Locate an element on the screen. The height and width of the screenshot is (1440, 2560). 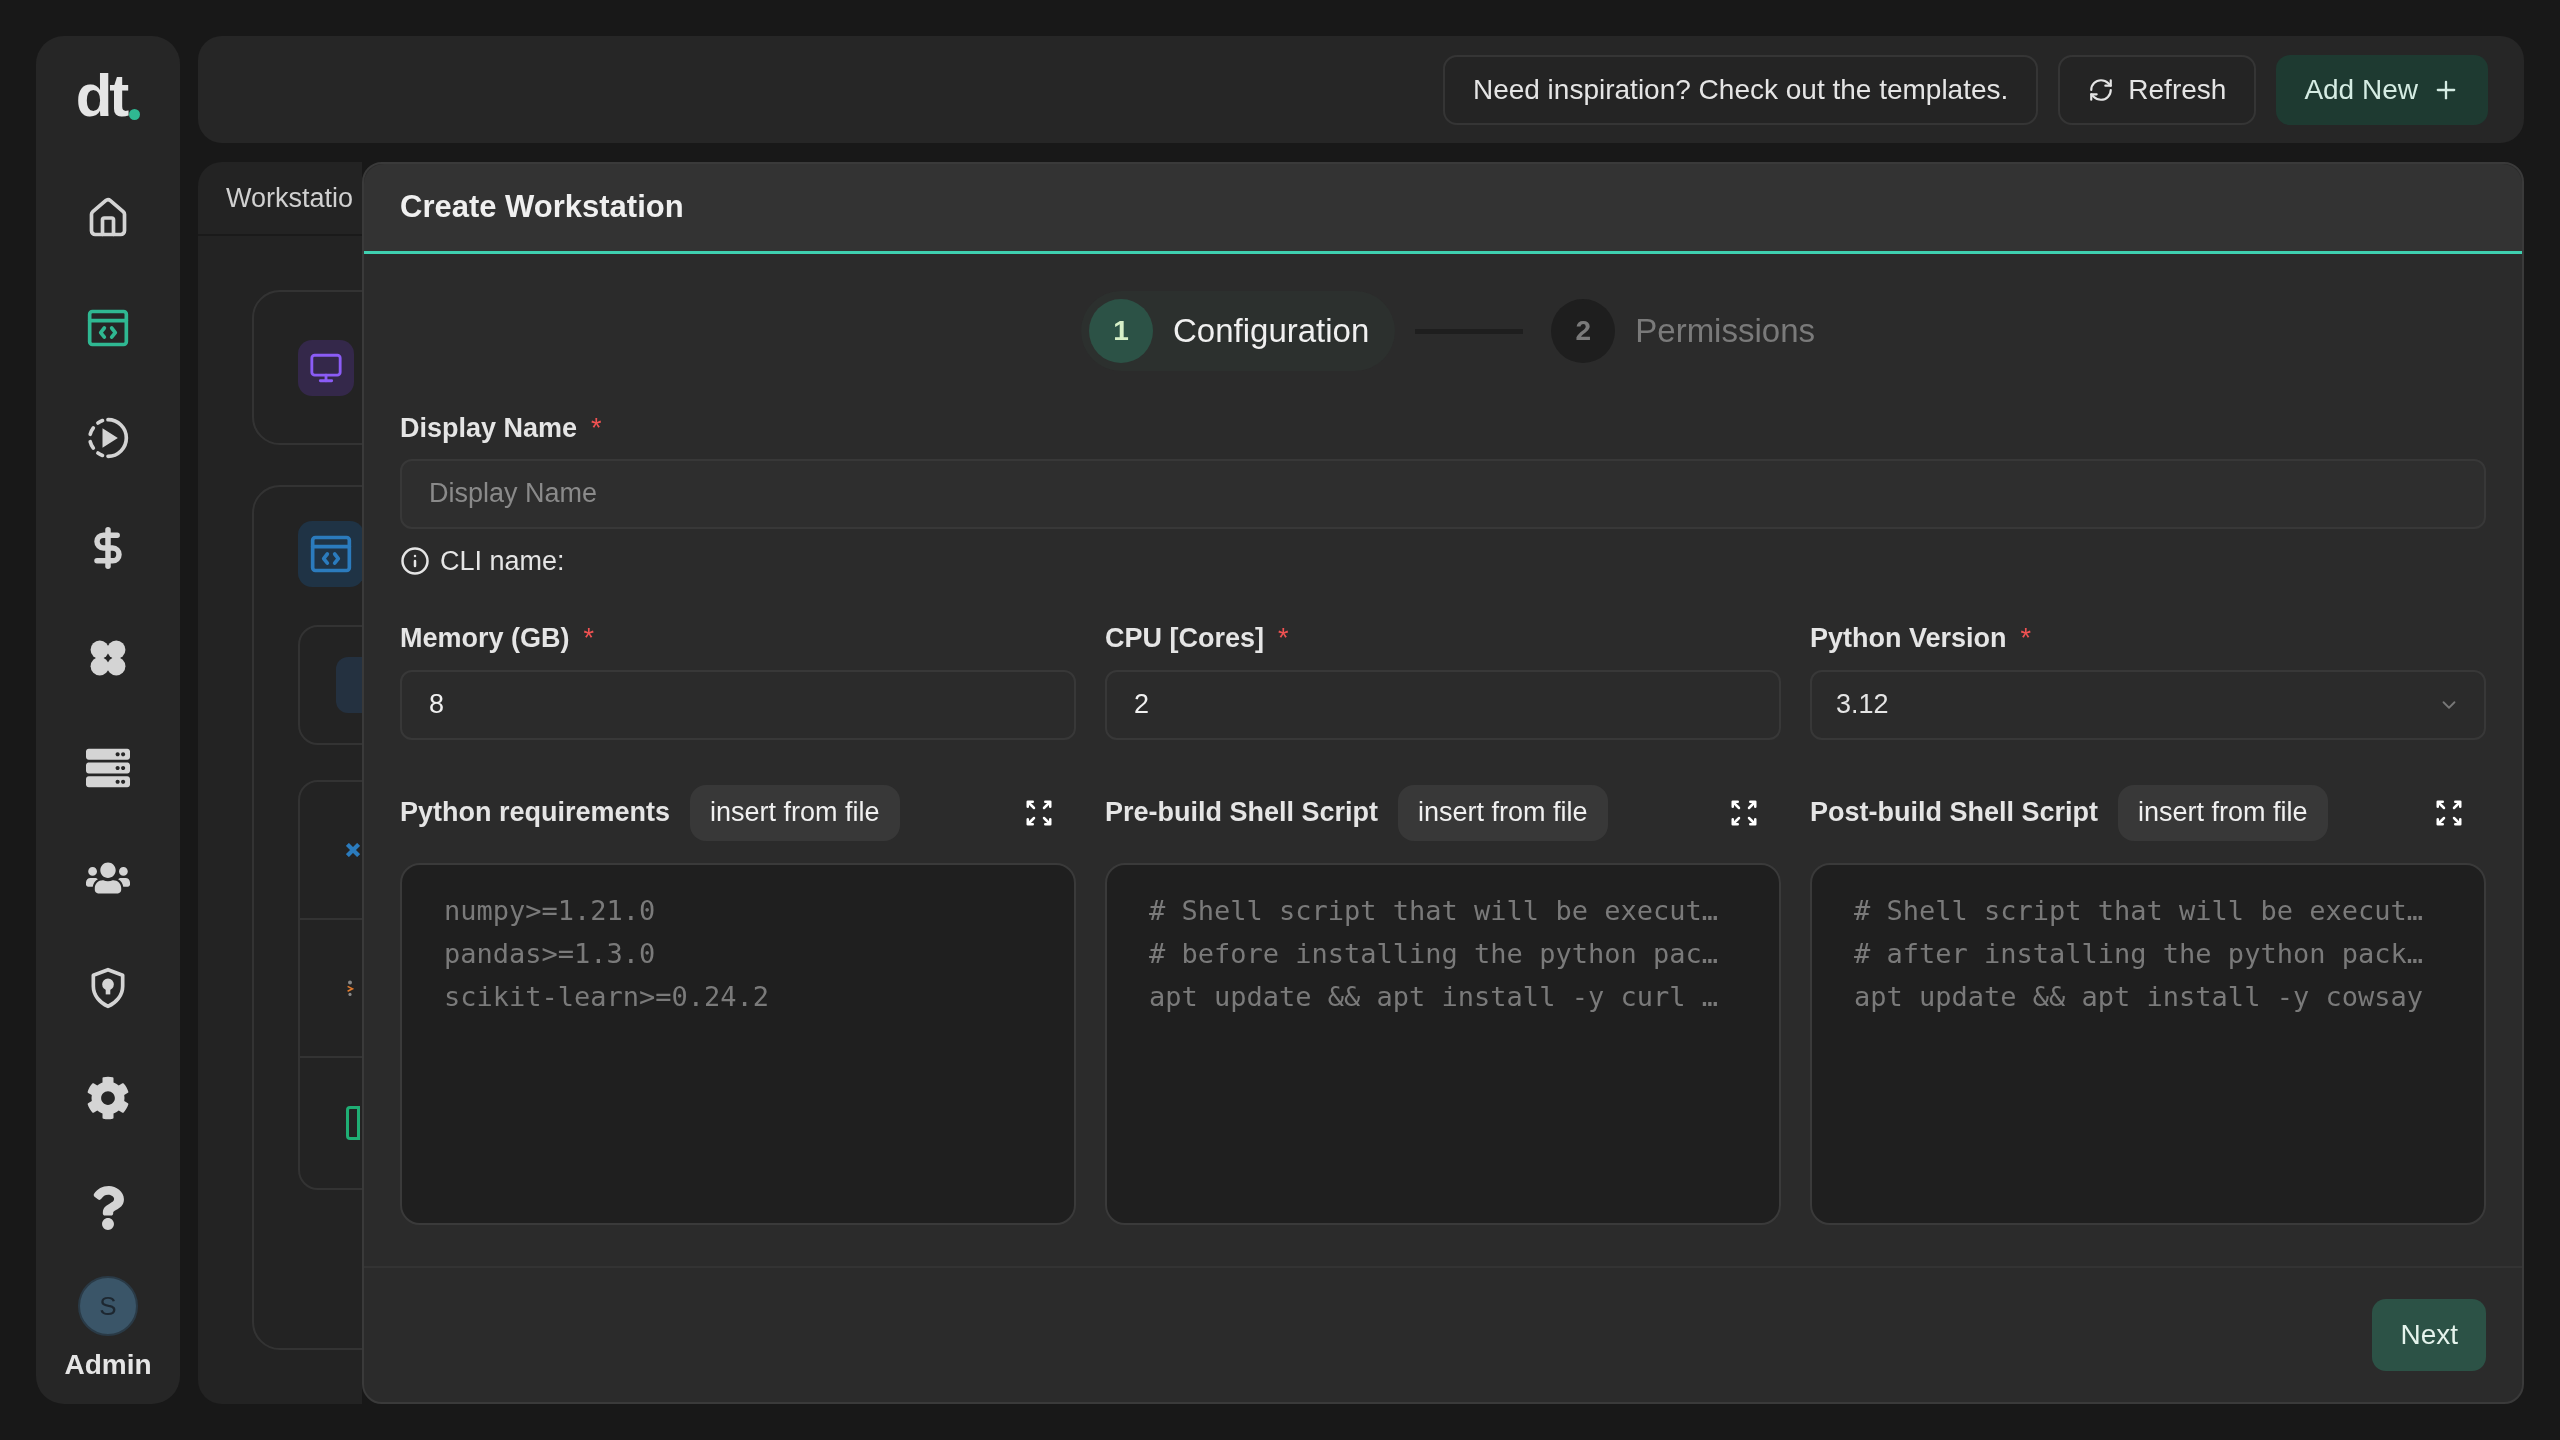
field-label: CPU [Cores] is located at coordinates (1185, 638).